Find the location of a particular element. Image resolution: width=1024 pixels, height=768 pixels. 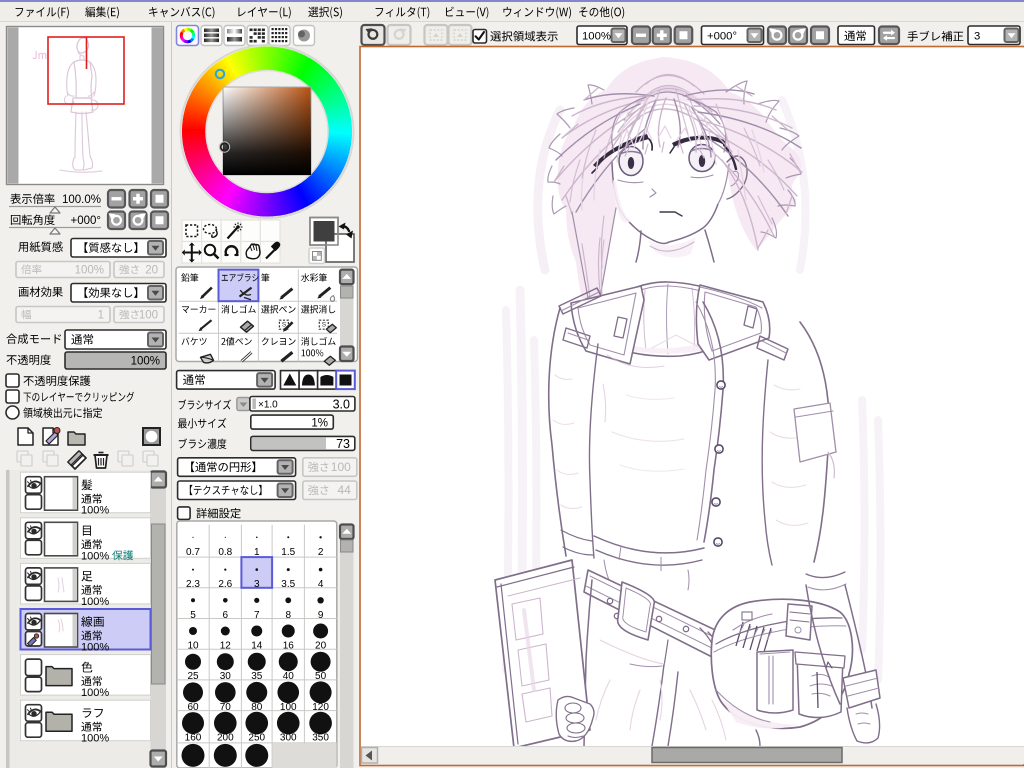

svg-text: 35 is located at coordinates (257, 676).